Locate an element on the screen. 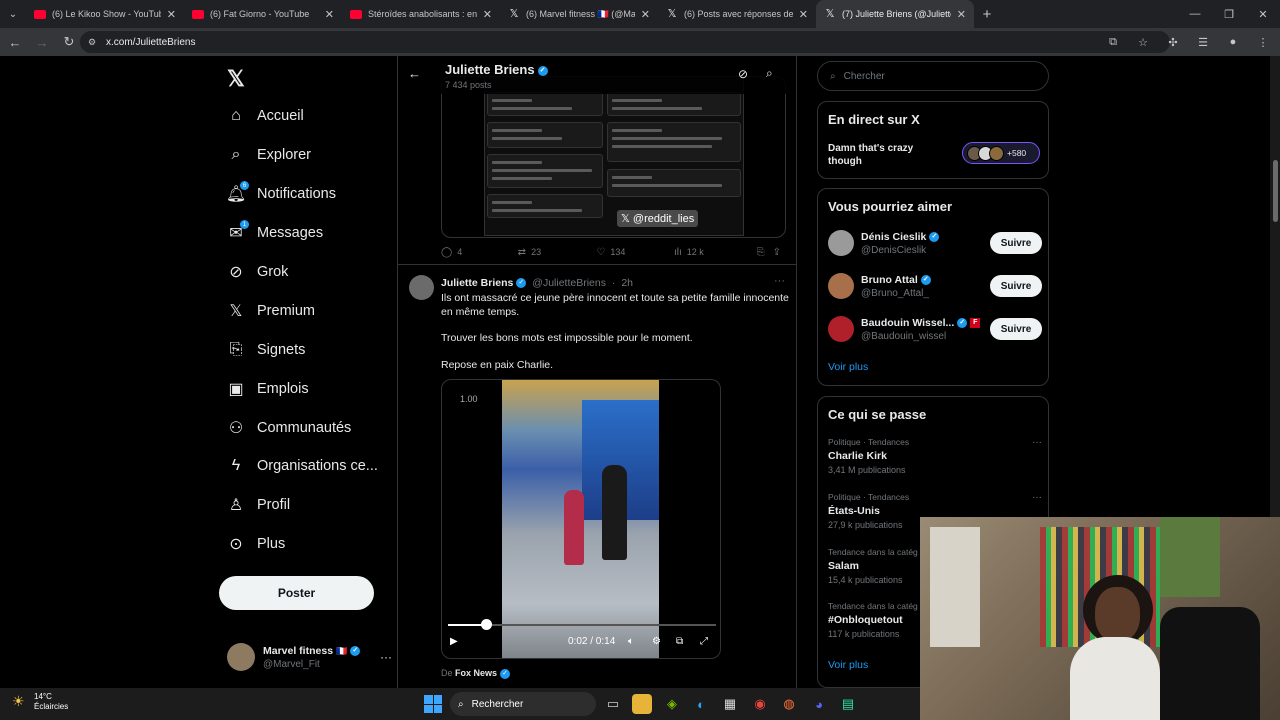 The width and height of the screenshot is (1280, 720). firefox-icon: ◍ is located at coordinates (789, 704).